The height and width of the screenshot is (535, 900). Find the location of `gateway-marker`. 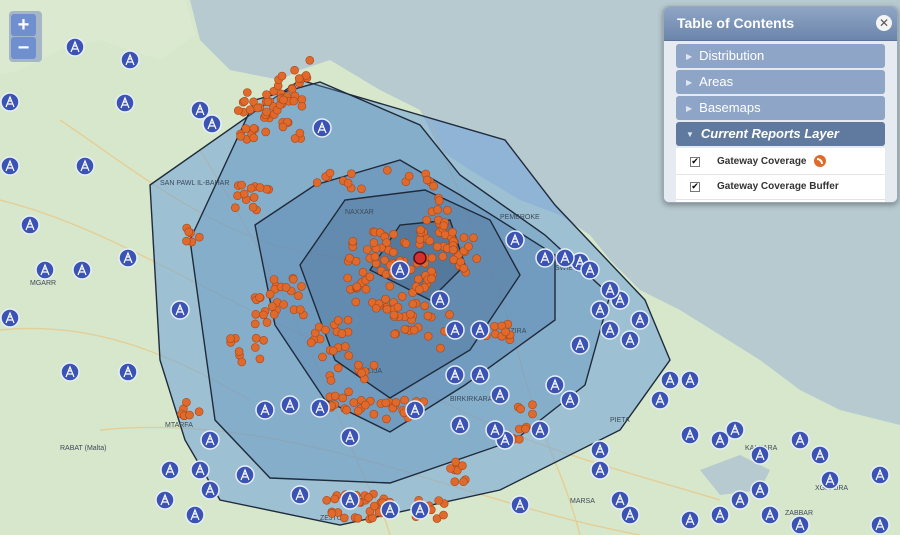

gateway-marker is located at coordinates (420, 258).